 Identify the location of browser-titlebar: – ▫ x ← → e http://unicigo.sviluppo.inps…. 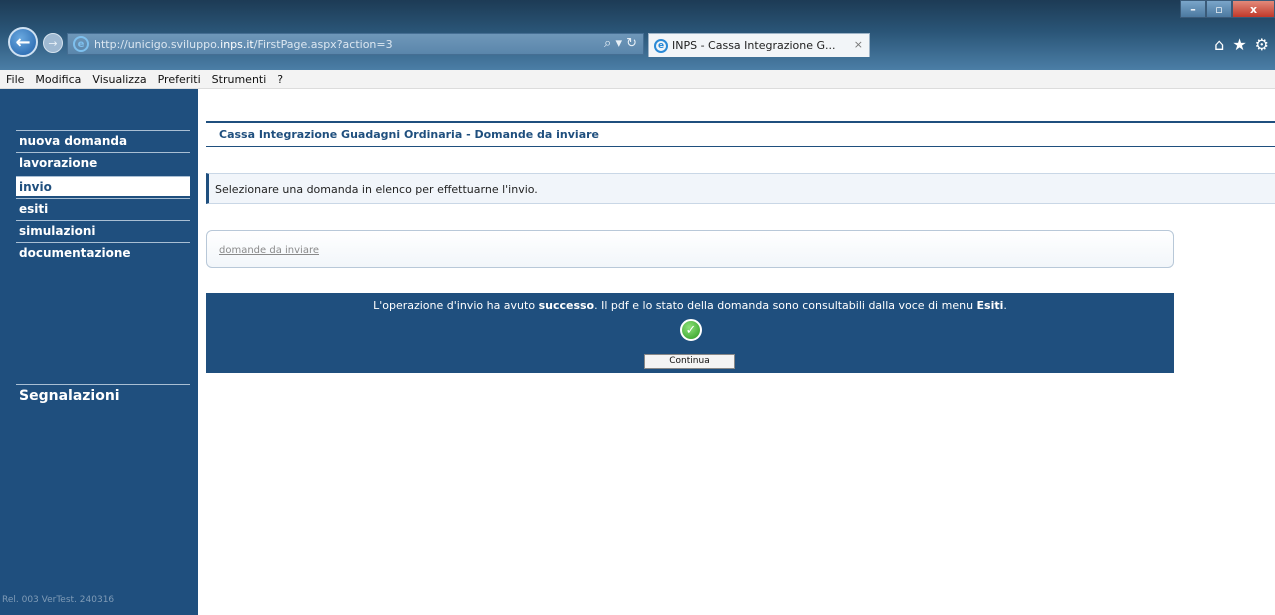
(637, 35).